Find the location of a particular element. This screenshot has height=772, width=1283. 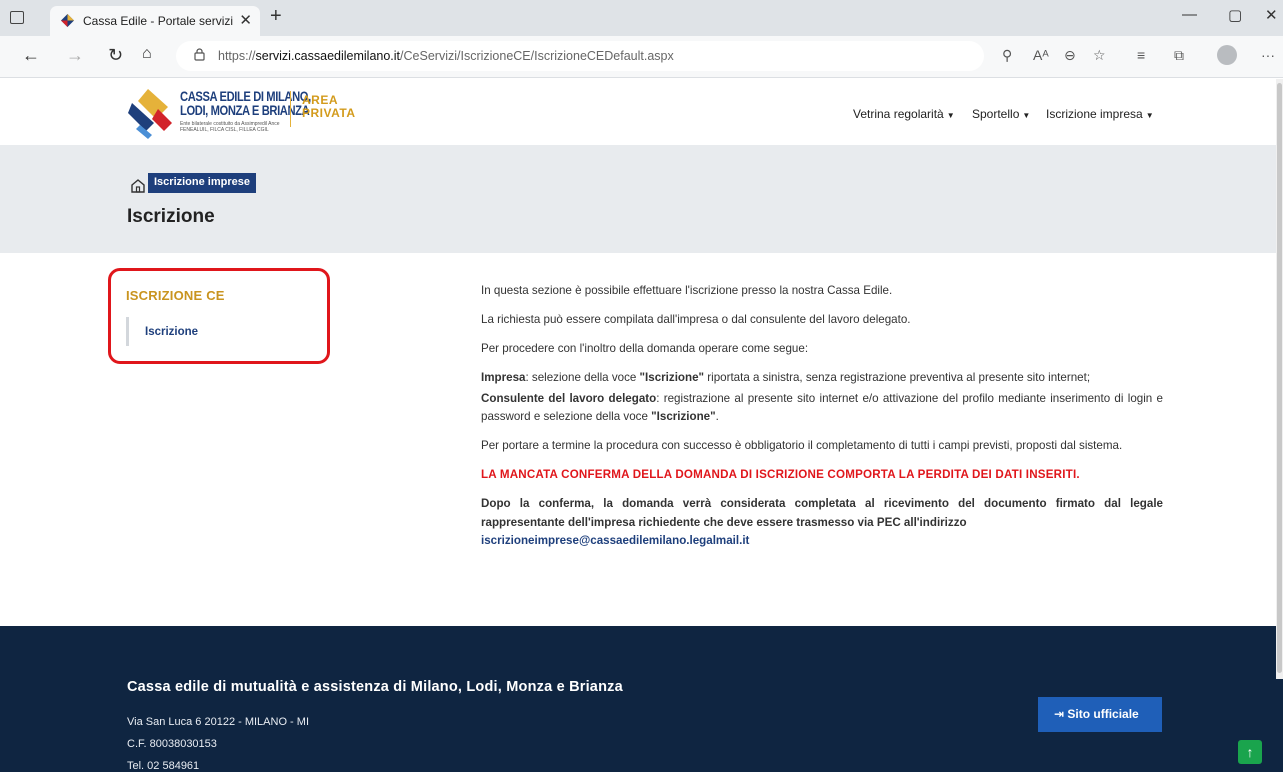

more-menu-icon: ··· is located at coordinates (1268, 55).